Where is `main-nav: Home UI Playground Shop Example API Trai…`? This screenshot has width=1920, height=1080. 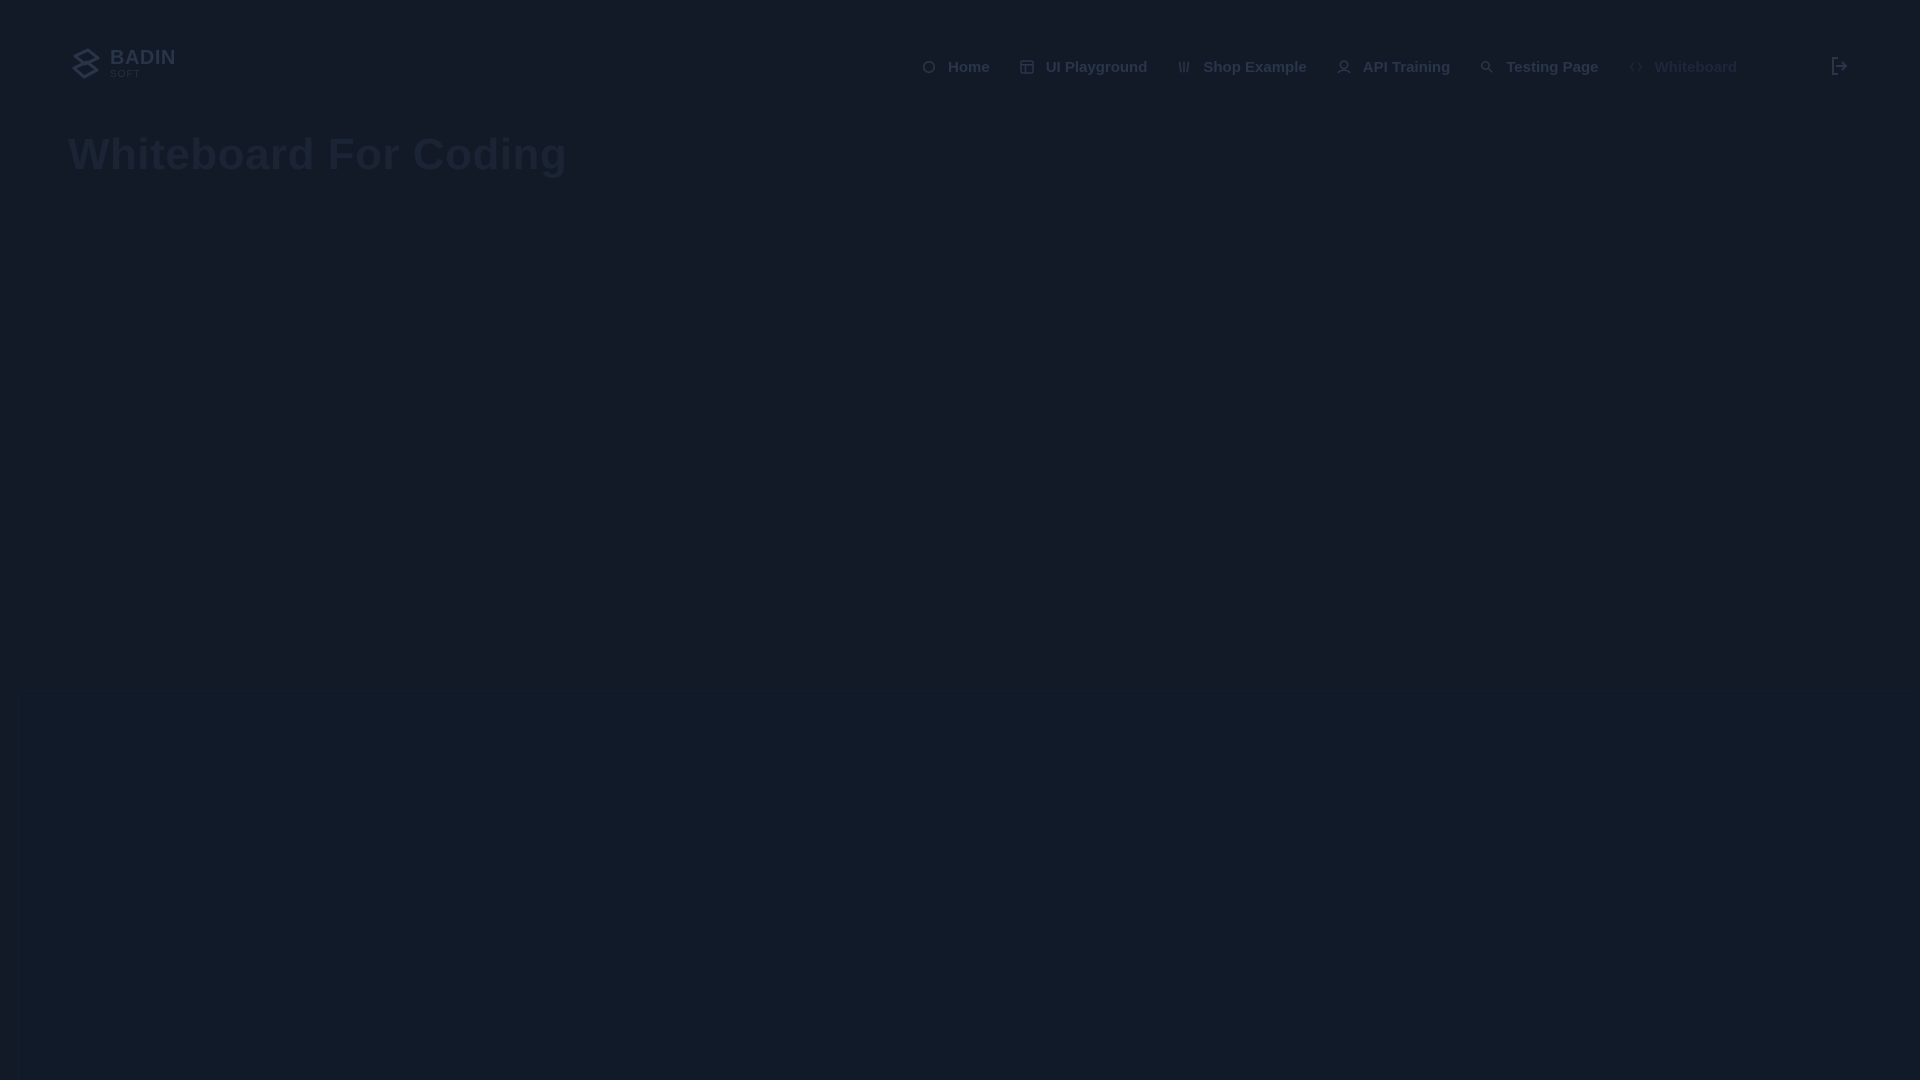
main-nav: Home UI Playground Shop Example API Trai… is located at coordinates (1328, 67).